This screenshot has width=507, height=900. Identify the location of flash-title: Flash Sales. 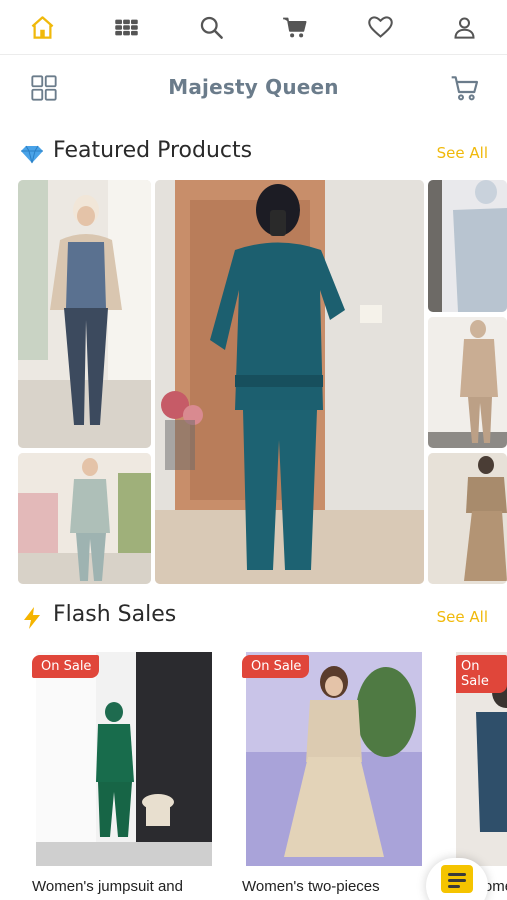
(115, 614).